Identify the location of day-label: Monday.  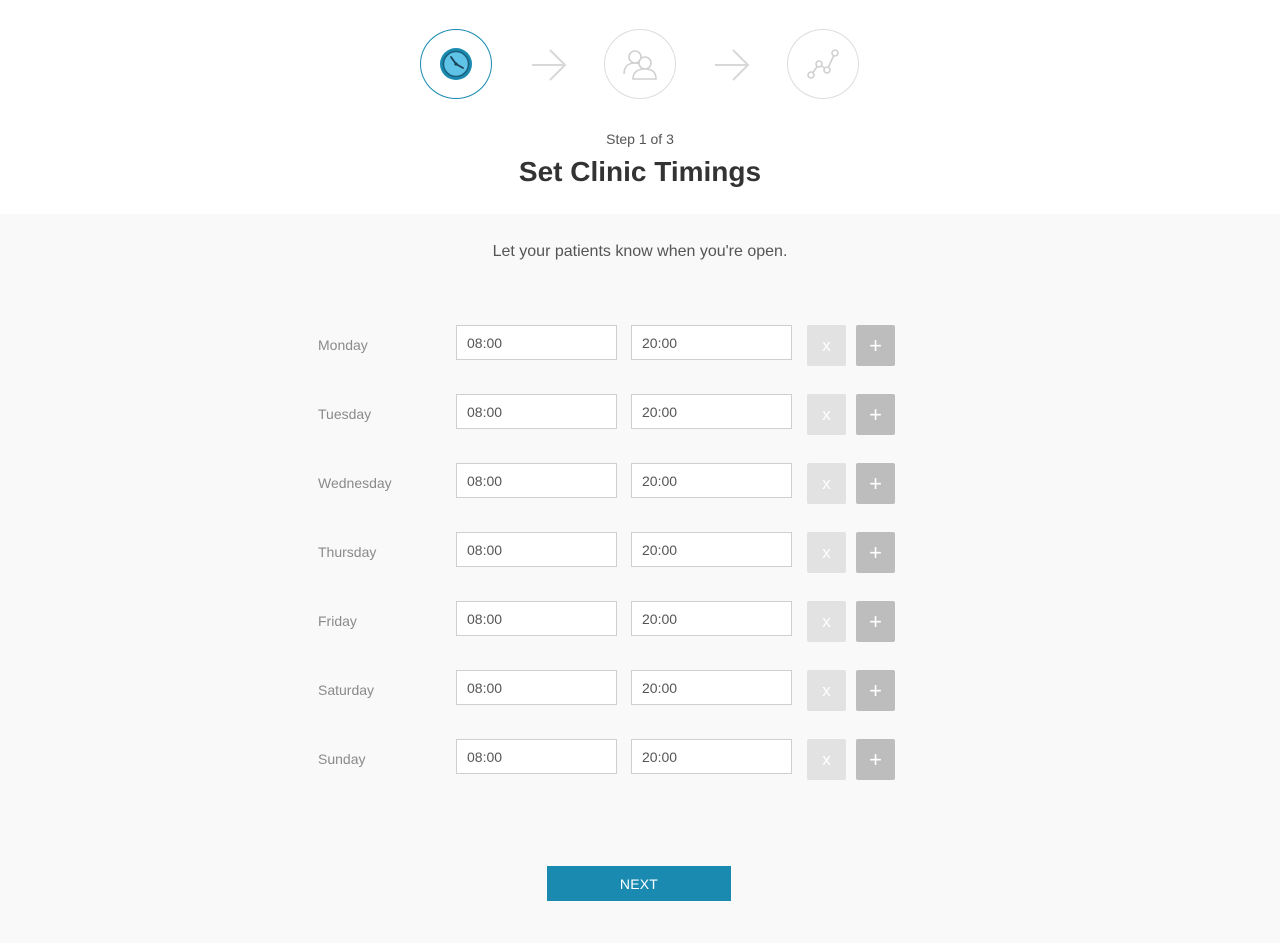
(343, 345).